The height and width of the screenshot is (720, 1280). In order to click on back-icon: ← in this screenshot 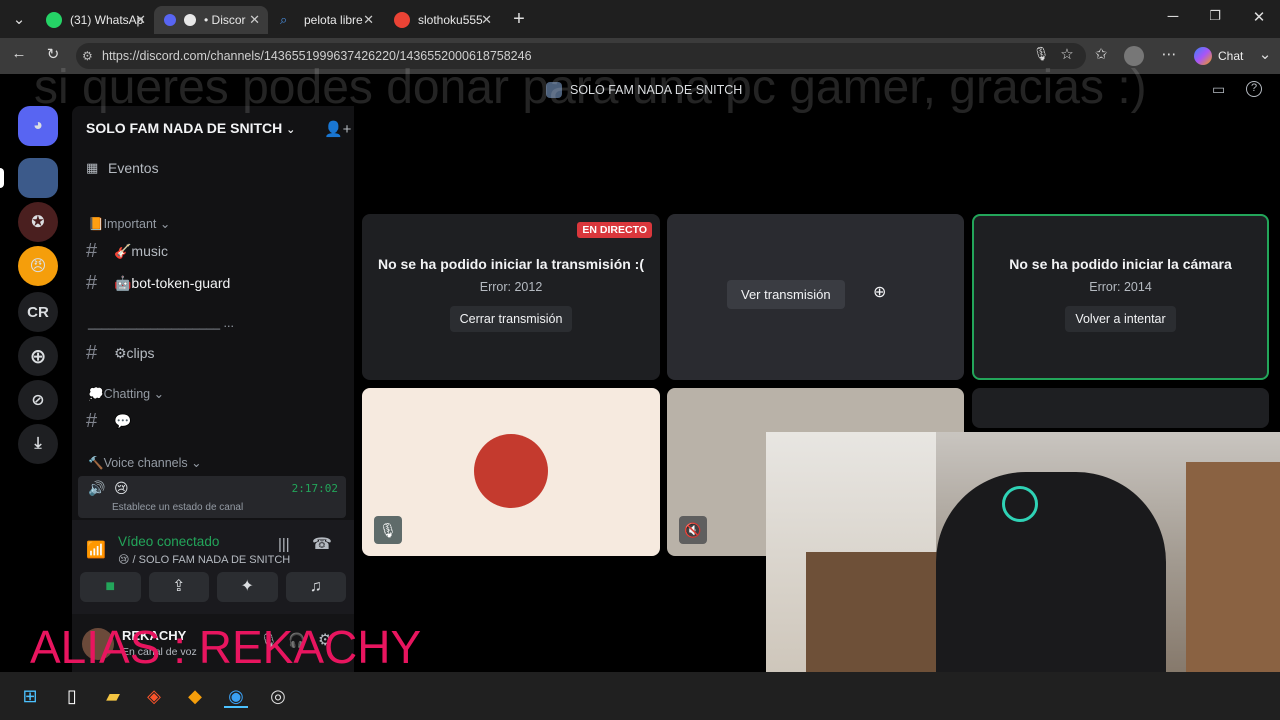, I will do `click(19, 53)`.